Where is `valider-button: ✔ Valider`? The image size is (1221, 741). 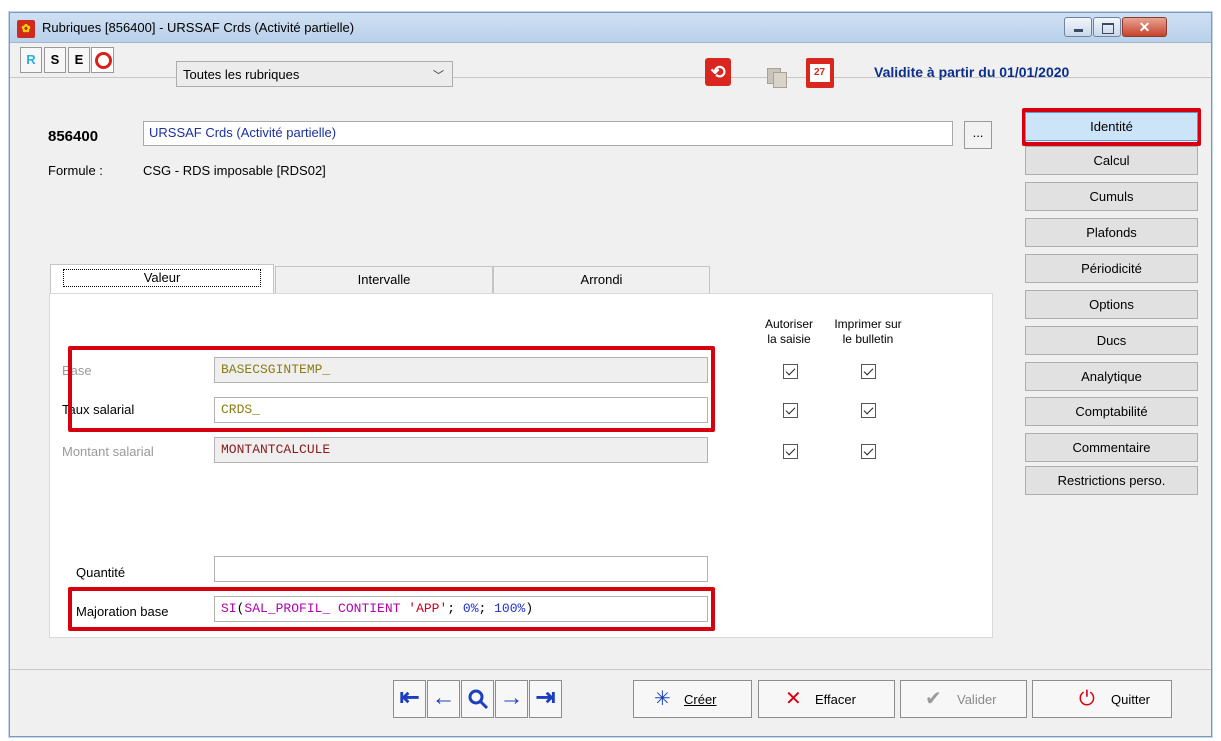
valider-button: ✔ Valider is located at coordinates (963, 699).